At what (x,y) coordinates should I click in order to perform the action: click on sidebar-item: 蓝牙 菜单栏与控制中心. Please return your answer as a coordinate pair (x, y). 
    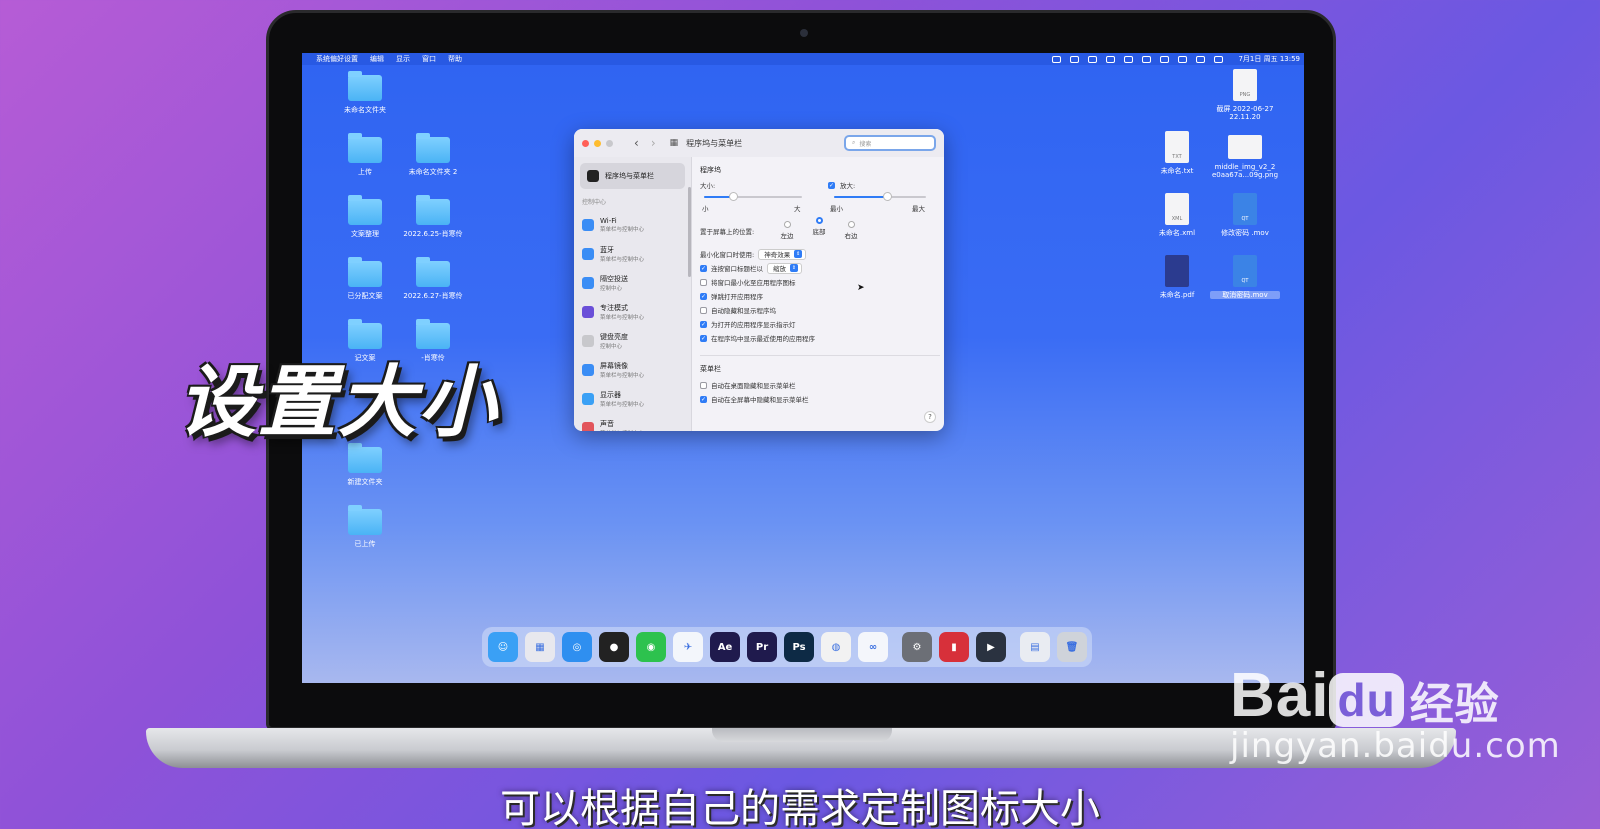
    Looking at the image, I should click on (632, 253).